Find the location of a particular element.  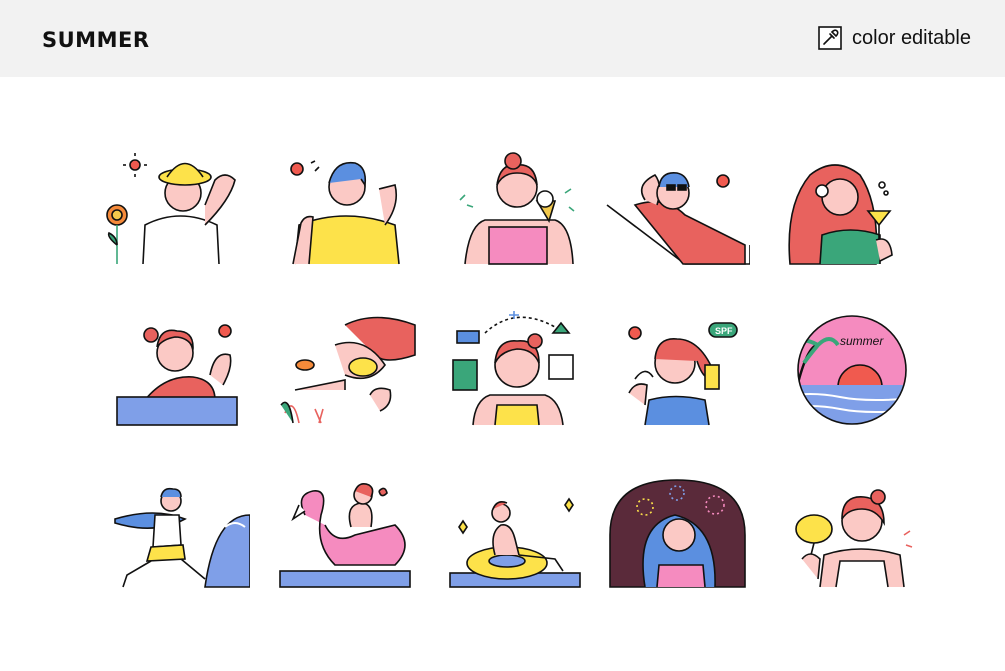

sunbathing-guy-sticker is located at coordinates (677, 210).